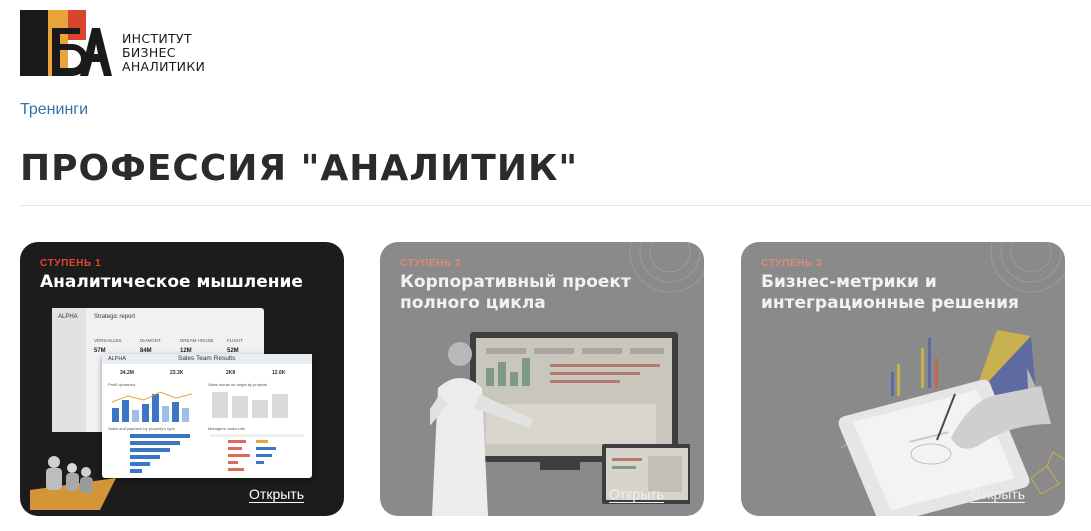 The width and height of the screenshot is (1091, 531). I want to click on logo-line-1: ИНСТИТУТ, so click(157, 38).